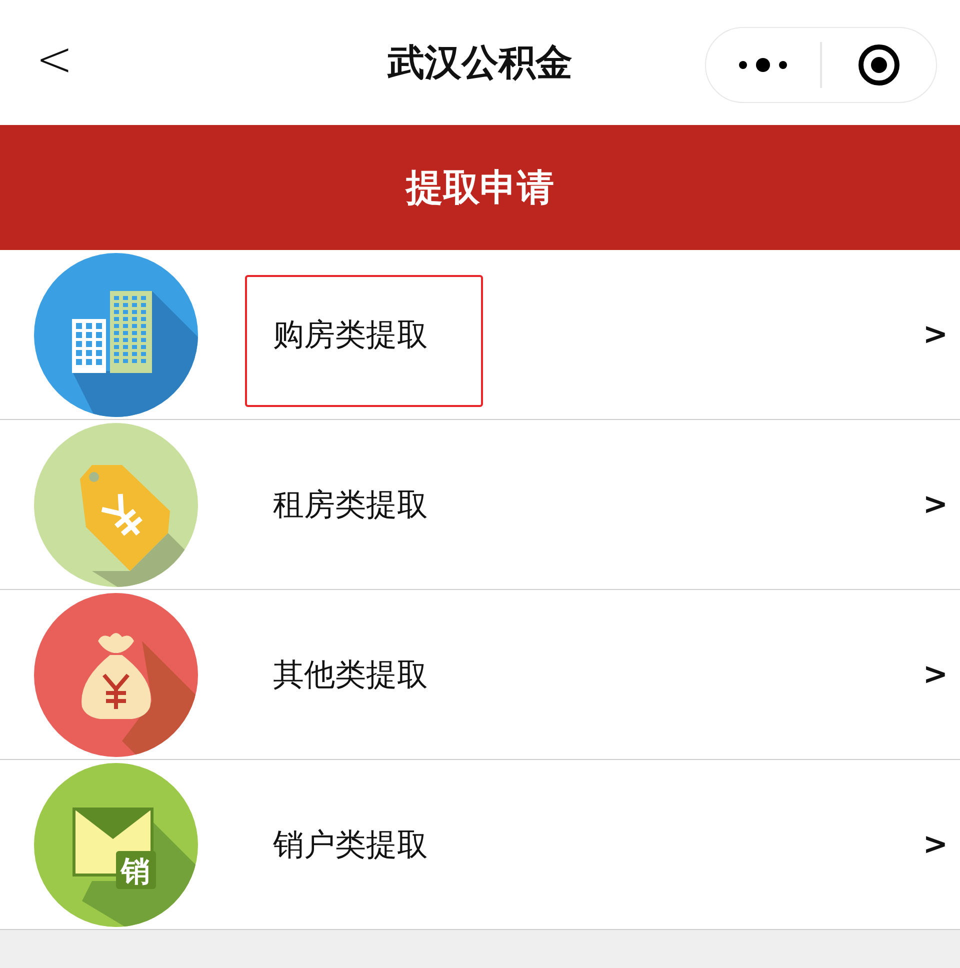  Describe the element at coordinates (116, 844) in the screenshot. I see `envelope-icon` at that location.